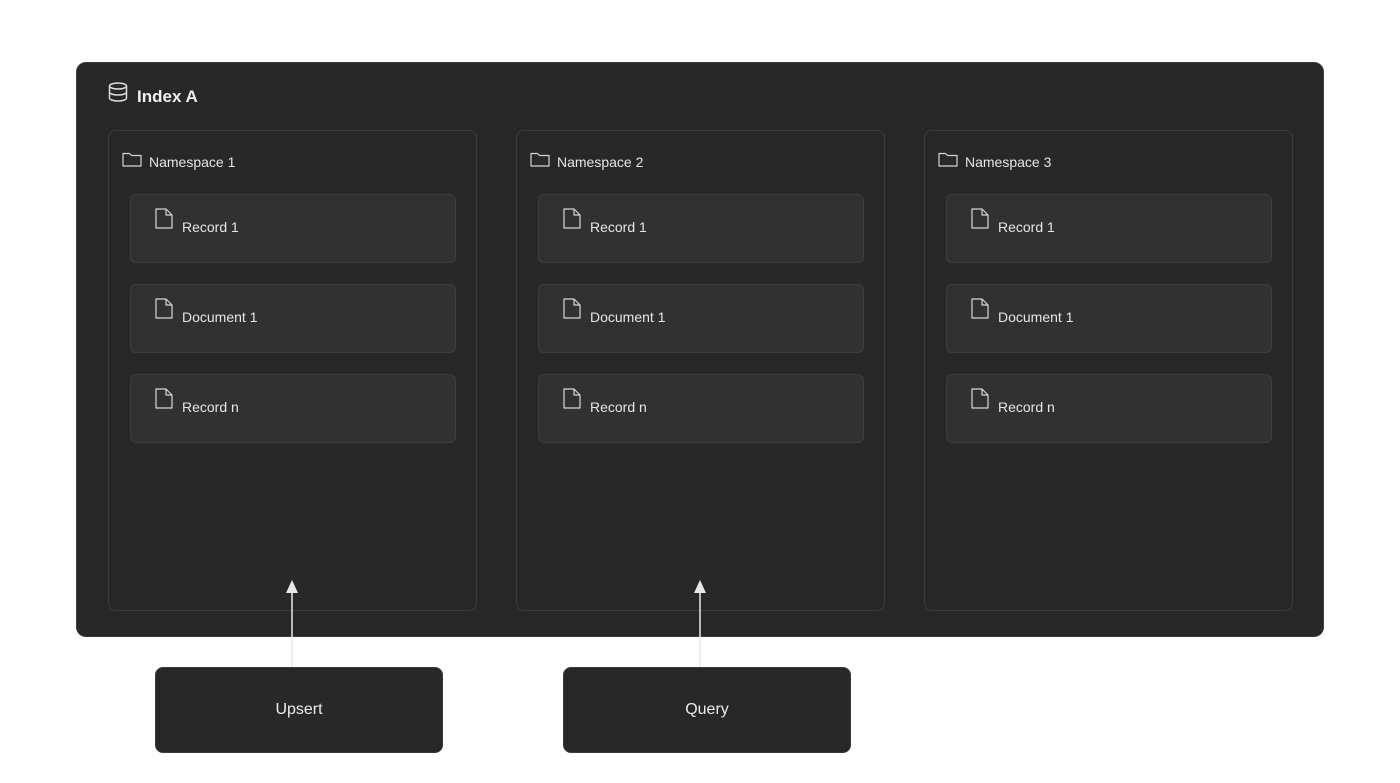 This screenshot has width=1400, height=783. I want to click on namespace-header: Namespace 2, so click(586, 161).